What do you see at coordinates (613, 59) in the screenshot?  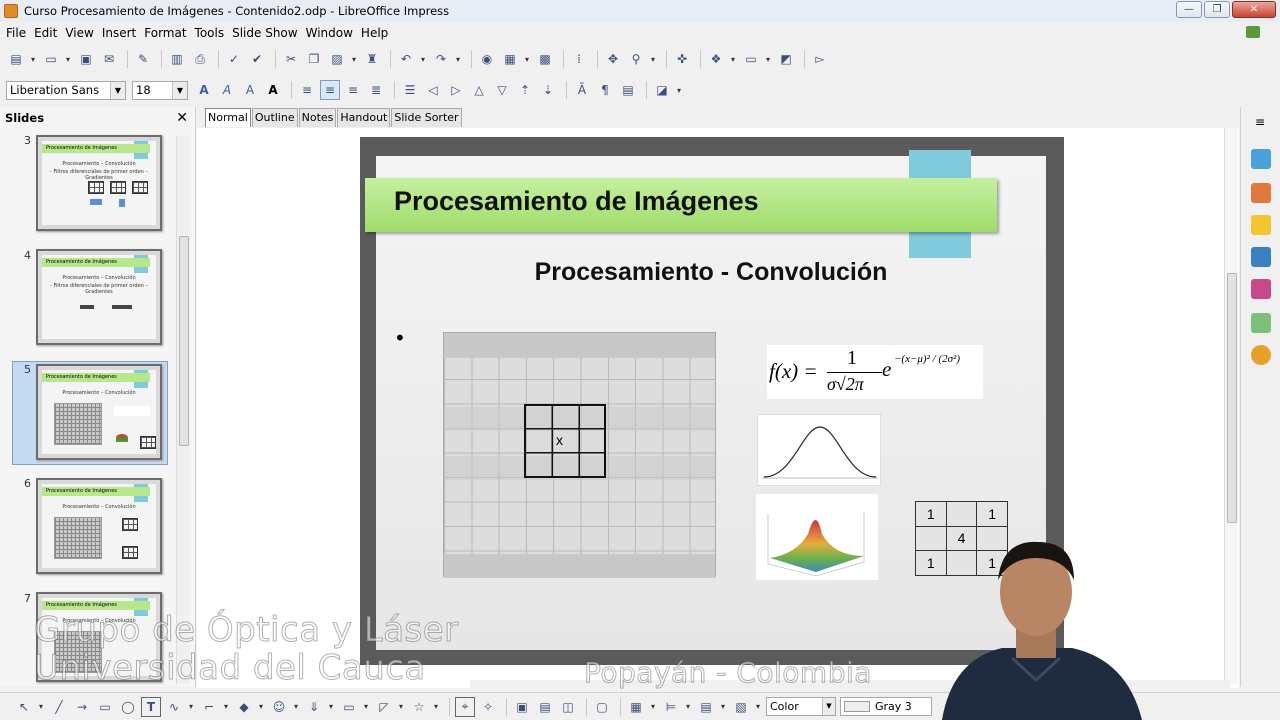 I see `navigator-icon: ✥` at bounding box center [613, 59].